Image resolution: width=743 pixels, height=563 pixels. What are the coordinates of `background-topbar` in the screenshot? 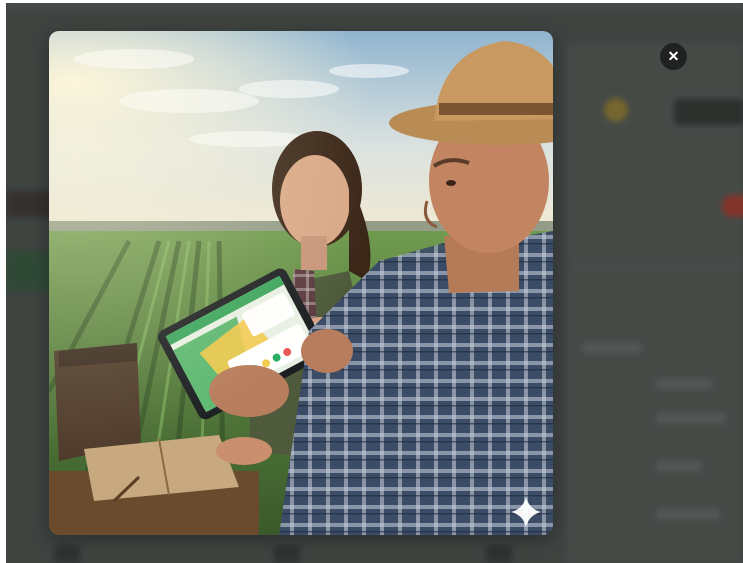 It's located at (374, 6).